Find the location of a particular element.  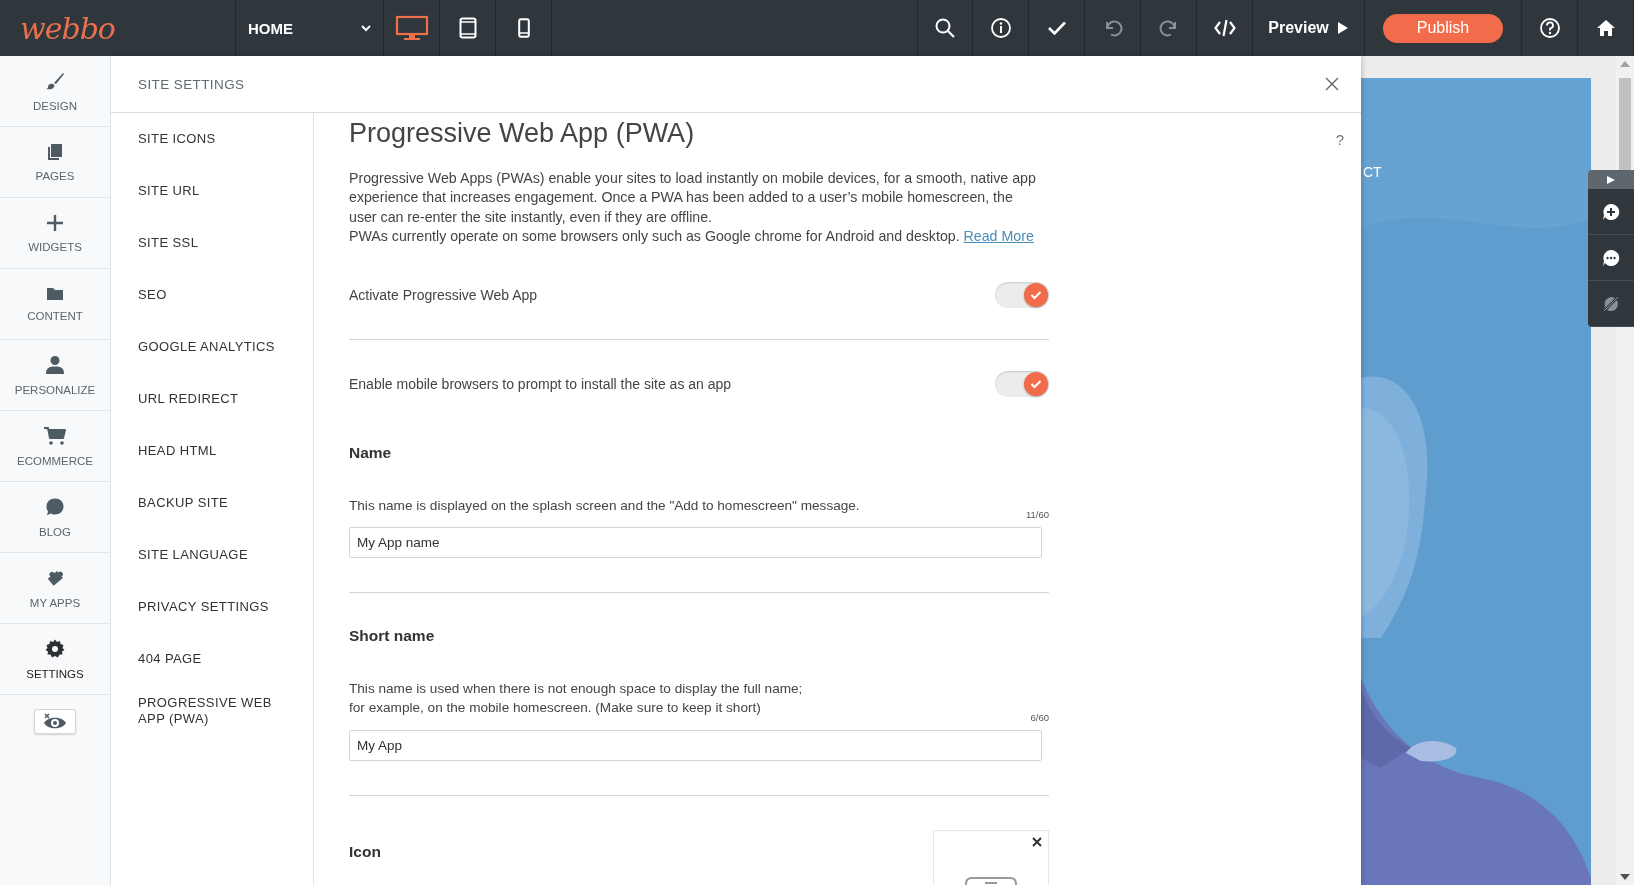

tablet-icon is located at coordinates (467, 28).